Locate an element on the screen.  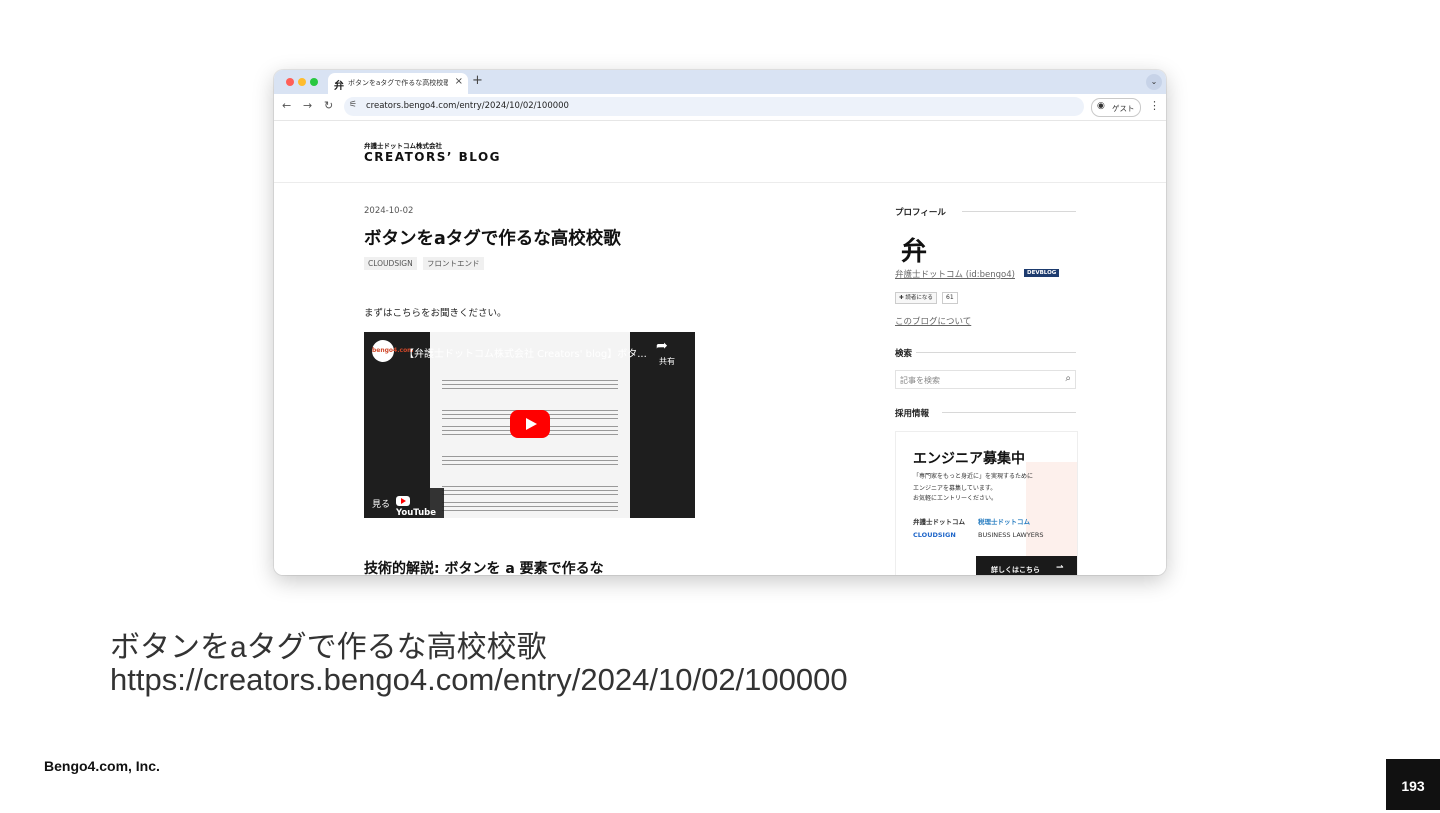
logo-bengo4: 弁護士ドットコム is located at coordinates (939, 522).